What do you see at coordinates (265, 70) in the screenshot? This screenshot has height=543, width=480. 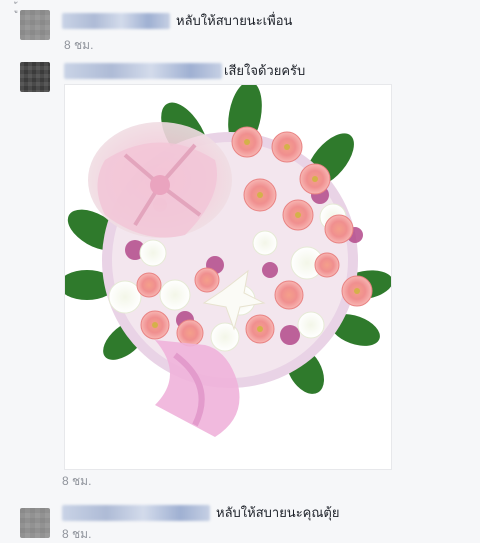 I see `comment-text: เสียใจด้วยครับ` at bounding box center [265, 70].